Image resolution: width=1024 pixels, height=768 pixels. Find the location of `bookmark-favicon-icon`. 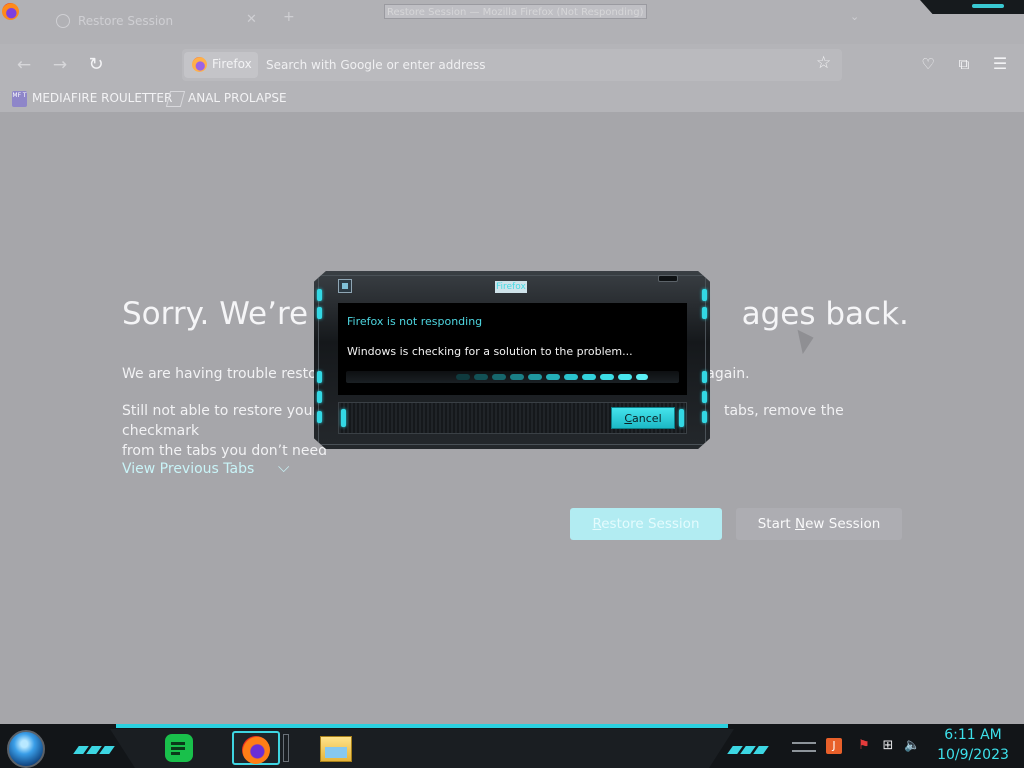

bookmark-favicon-icon is located at coordinates (175, 99).